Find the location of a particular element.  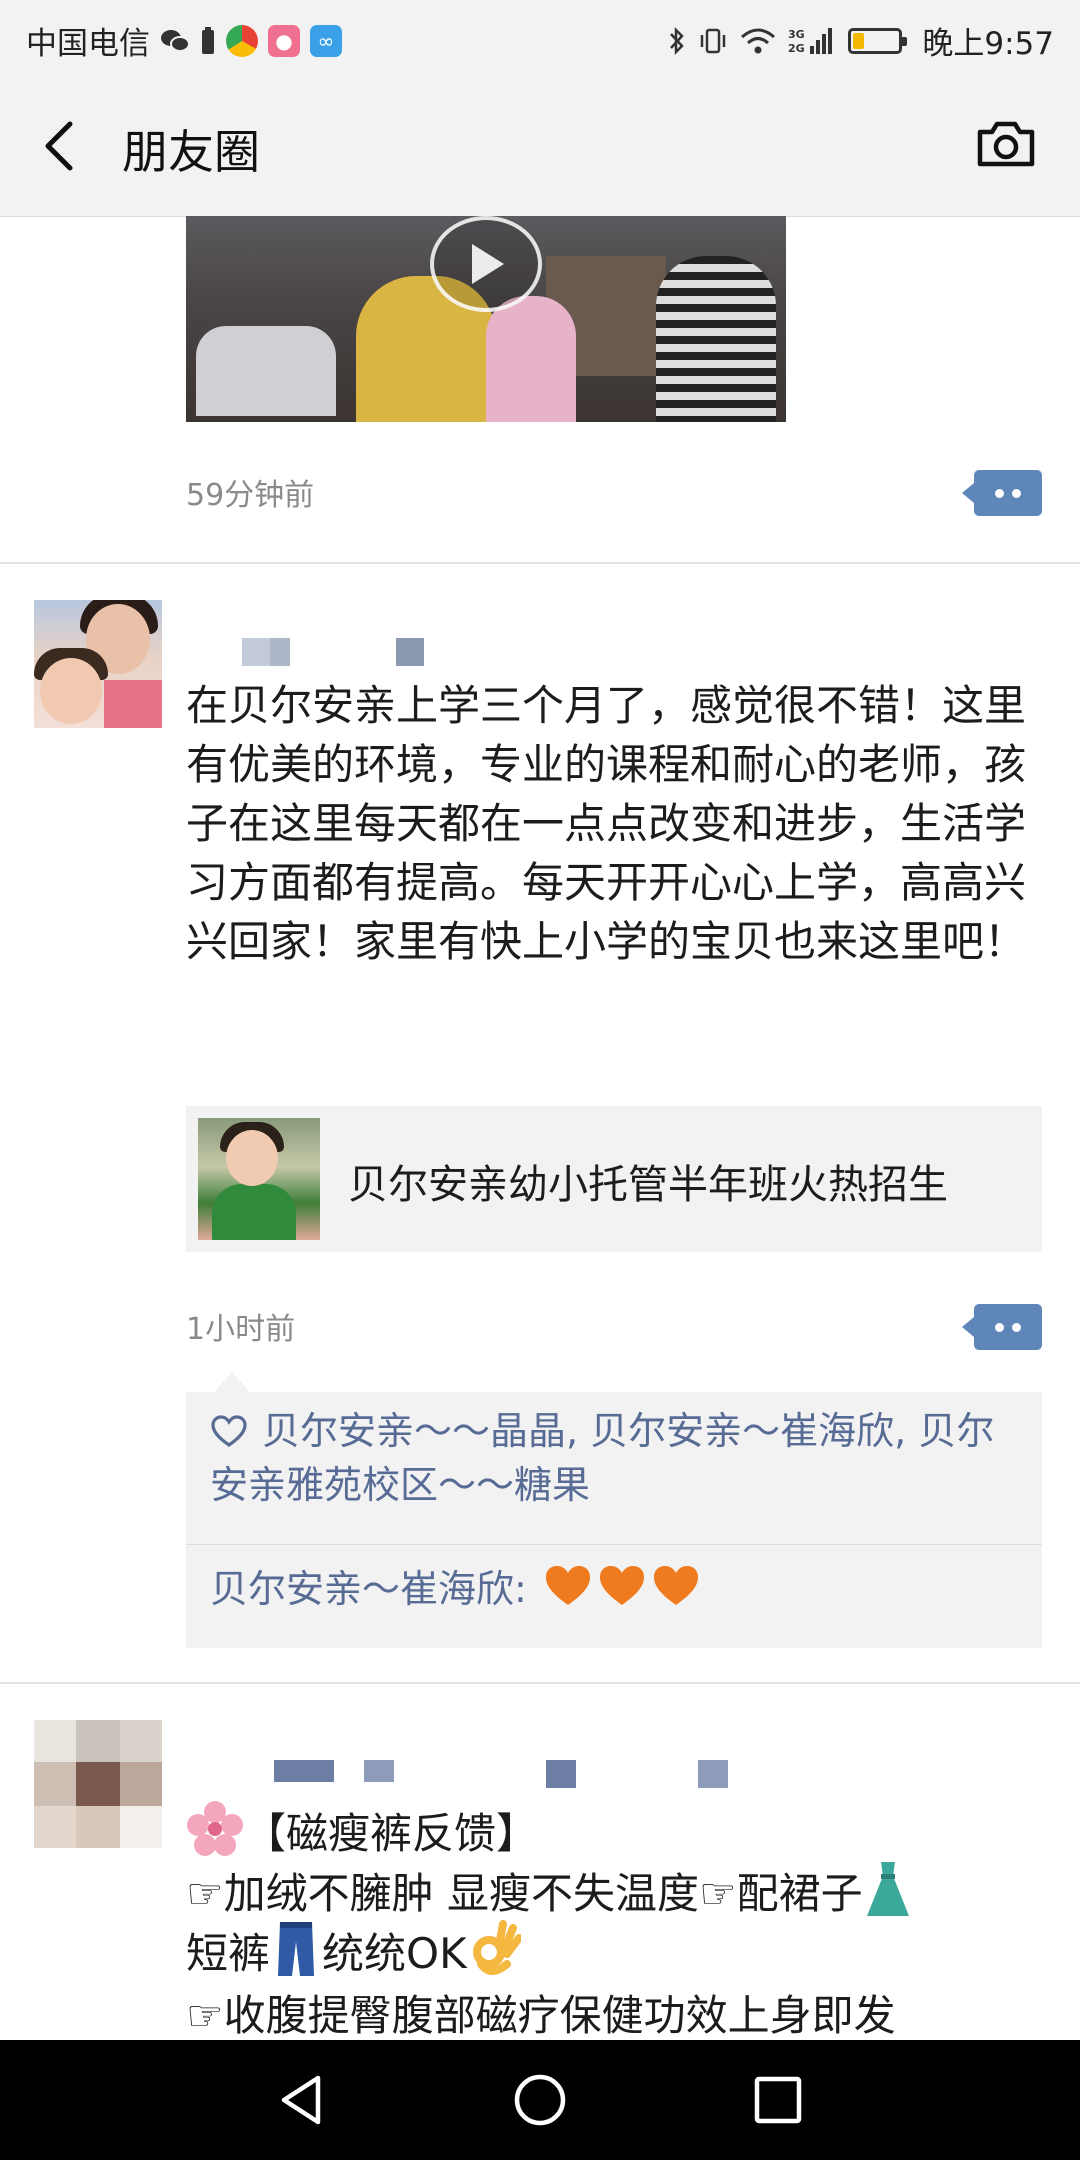

video-play-button is located at coordinates (486, 264).